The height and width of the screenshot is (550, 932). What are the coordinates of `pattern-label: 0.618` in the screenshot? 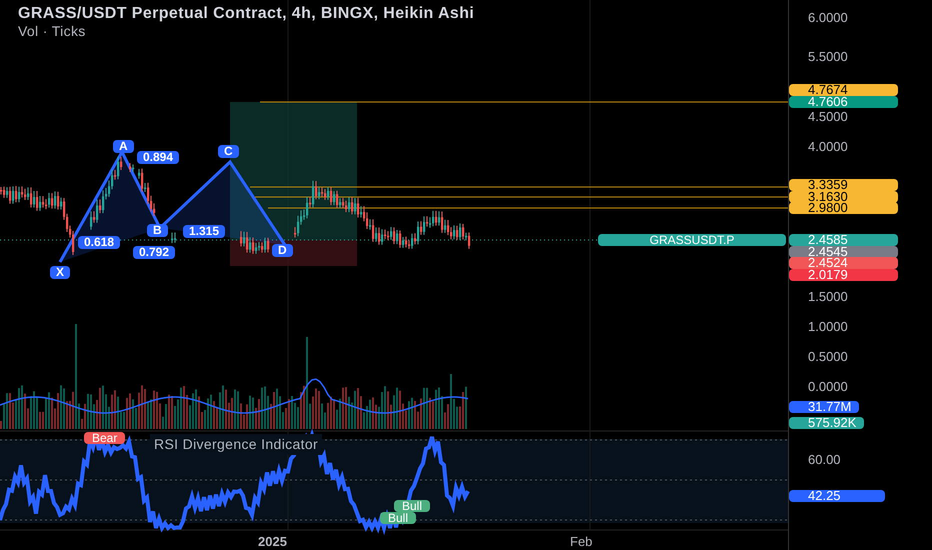 It's located at (99, 242).